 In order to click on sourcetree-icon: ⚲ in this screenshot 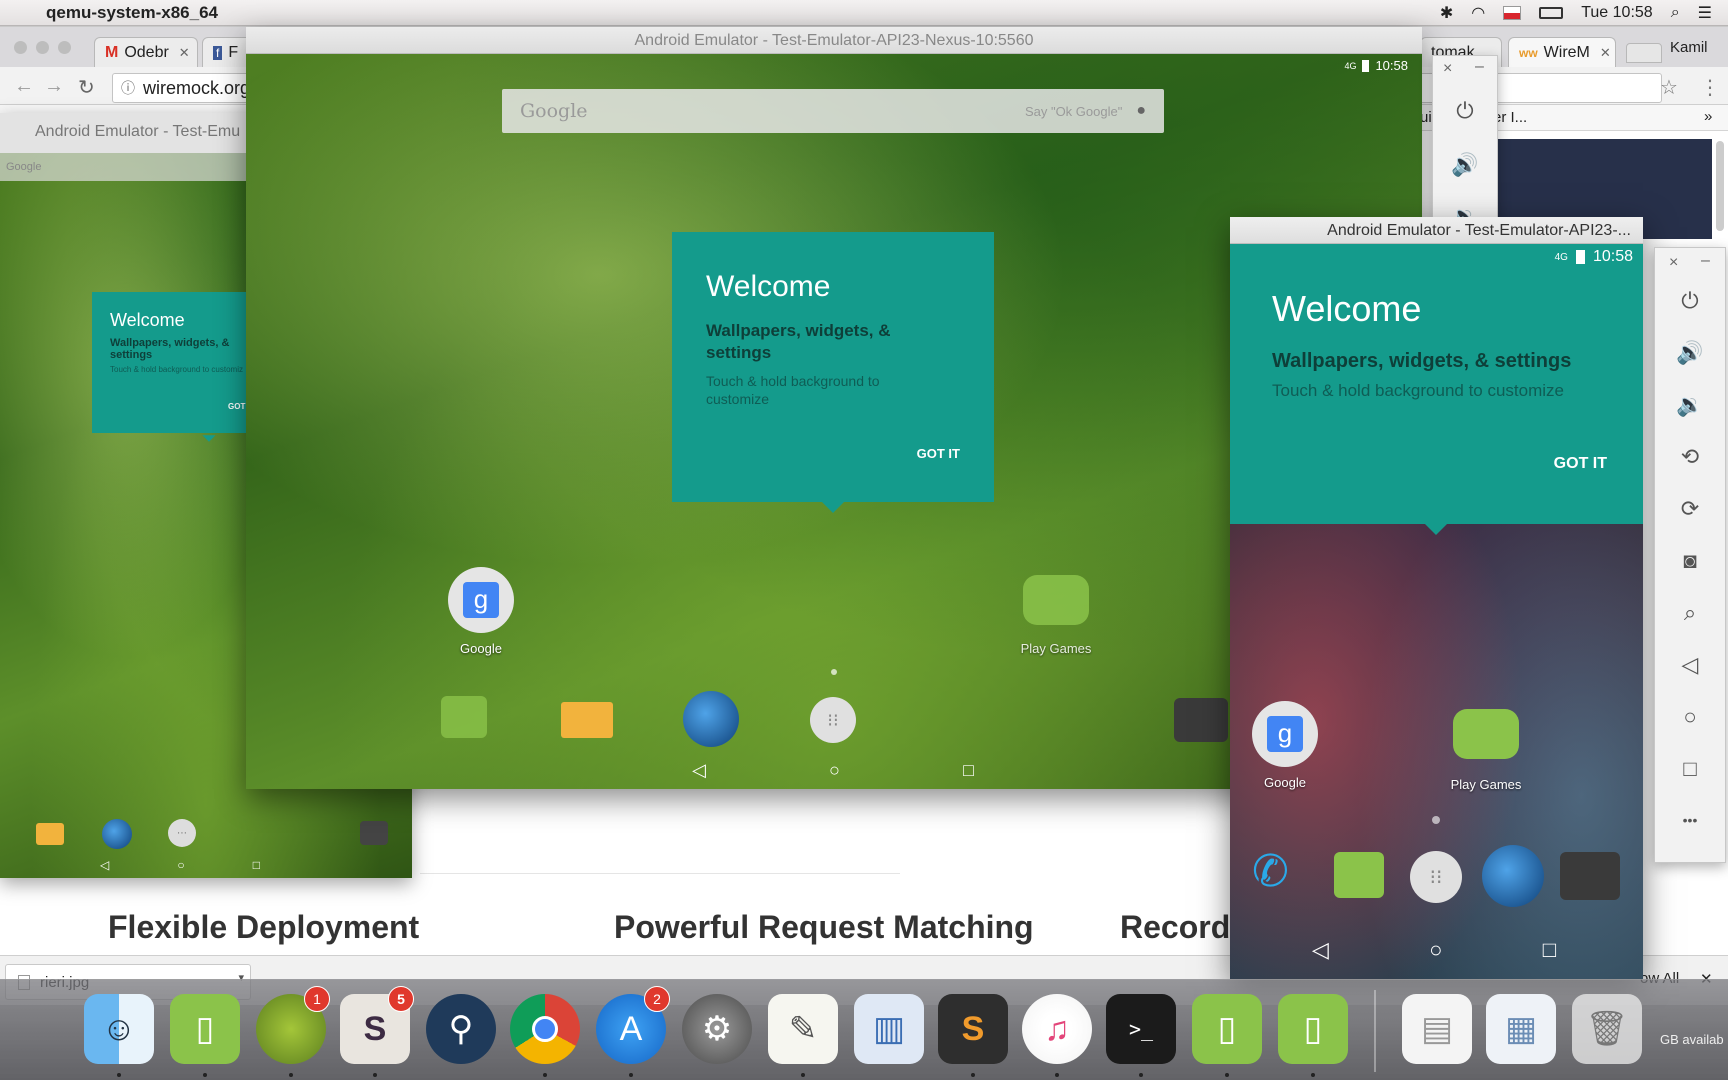, I will do `click(461, 1029)`.